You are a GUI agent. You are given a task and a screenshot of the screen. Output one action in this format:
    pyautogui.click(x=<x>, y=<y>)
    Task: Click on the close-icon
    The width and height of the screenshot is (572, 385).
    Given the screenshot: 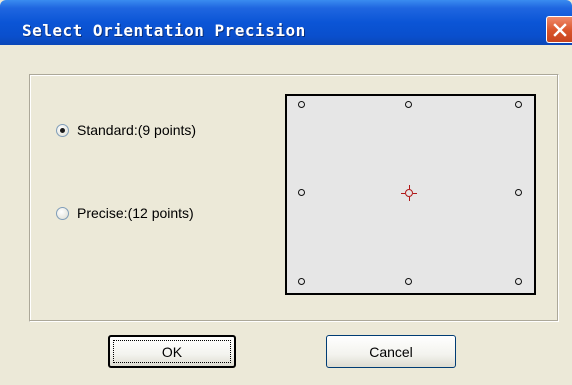 What is the action you would take?
    pyautogui.click(x=560, y=30)
    